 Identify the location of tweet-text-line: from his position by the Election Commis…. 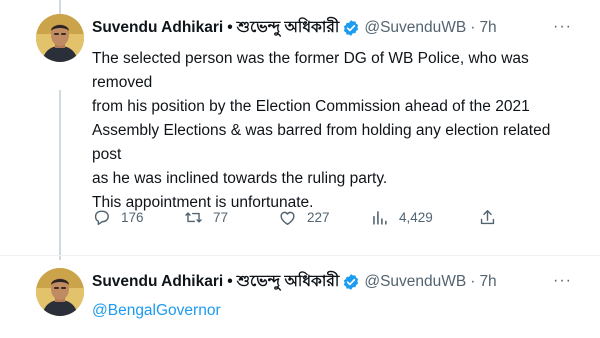
(311, 106).